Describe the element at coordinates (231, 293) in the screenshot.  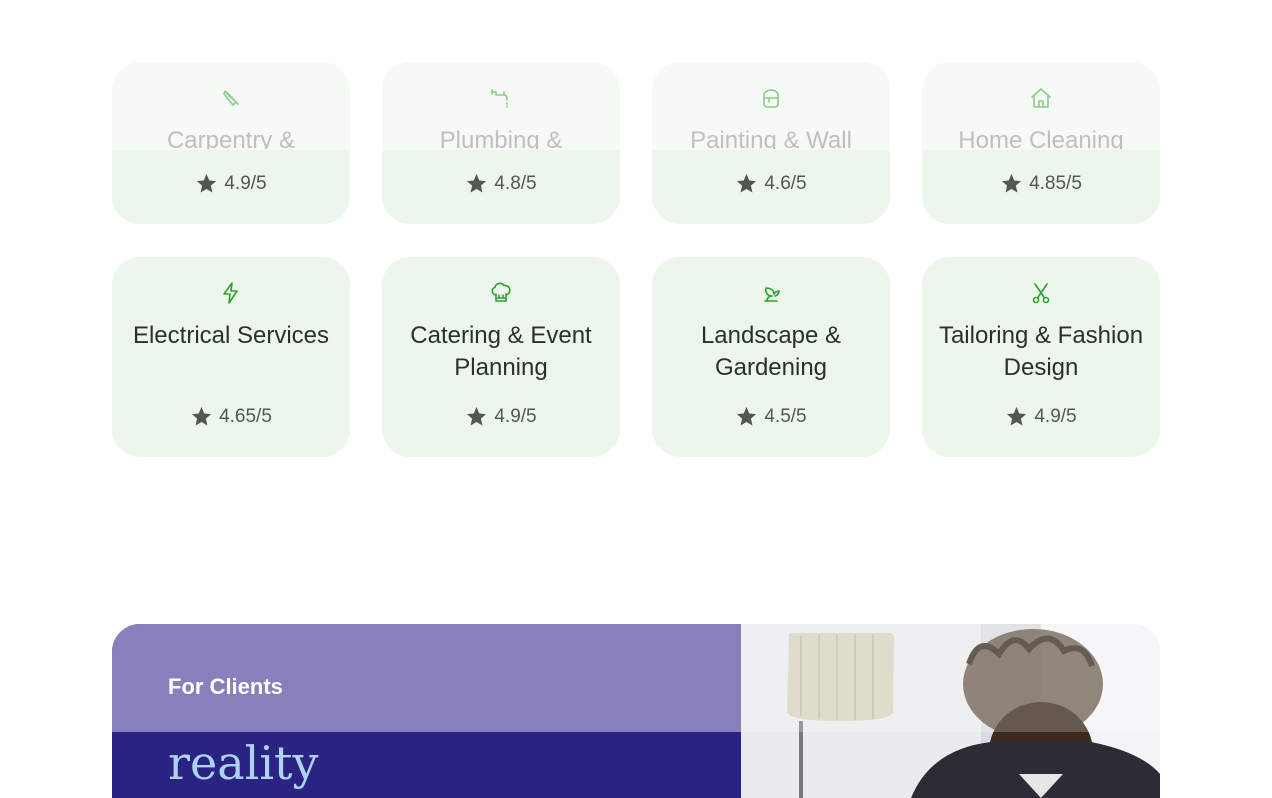
I see `lightning-icon` at that location.